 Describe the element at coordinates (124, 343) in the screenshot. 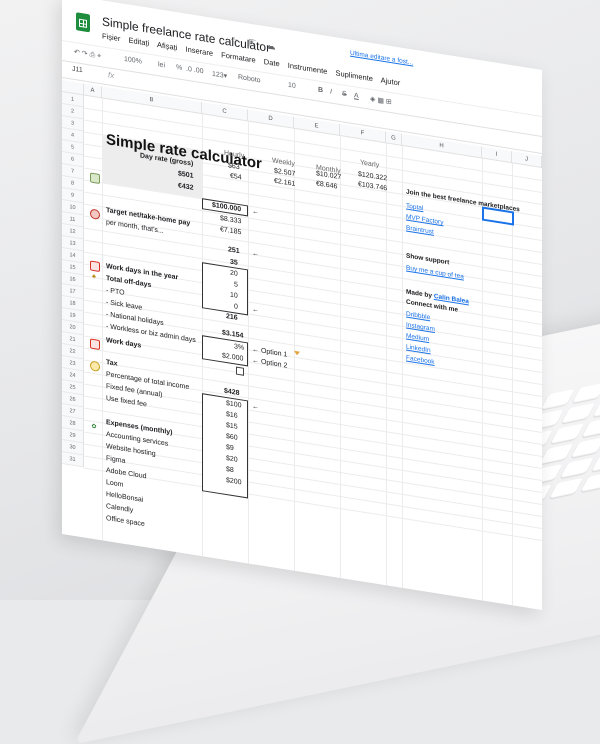

I see `work-days-label: Work days` at that location.